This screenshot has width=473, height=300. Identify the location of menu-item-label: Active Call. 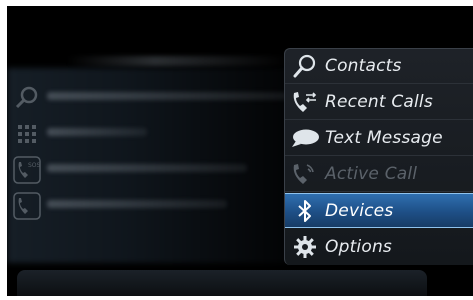
(371, 174).